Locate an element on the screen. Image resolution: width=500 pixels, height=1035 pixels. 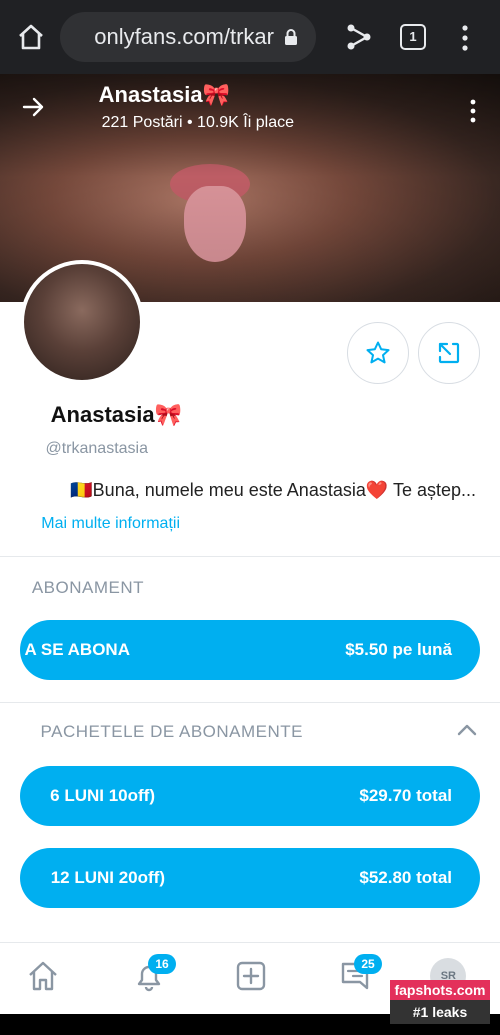
add-post-icon is located at coordinates (251, 976).